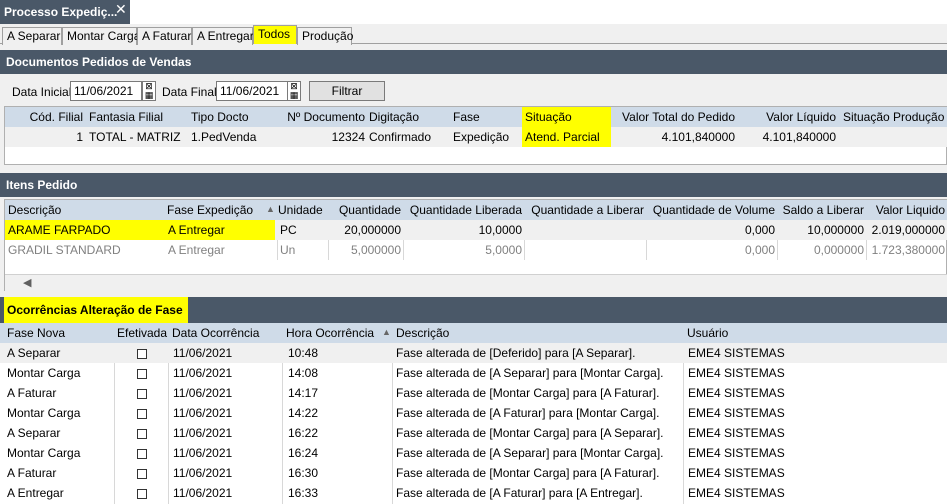  I want to click on cell-quantidade-liberada: 5,0000, so click(503, 250).